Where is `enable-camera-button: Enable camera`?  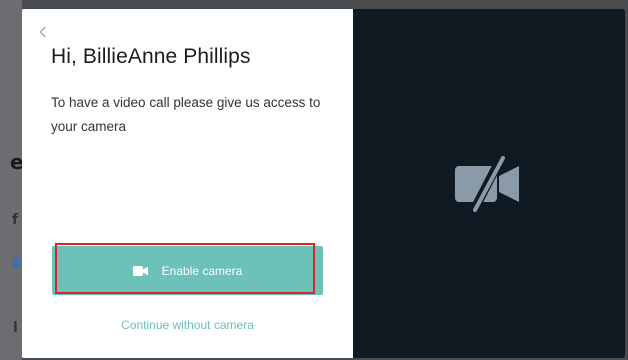
enable-camera-button: Enable camera is located at coordinates (187, 270).